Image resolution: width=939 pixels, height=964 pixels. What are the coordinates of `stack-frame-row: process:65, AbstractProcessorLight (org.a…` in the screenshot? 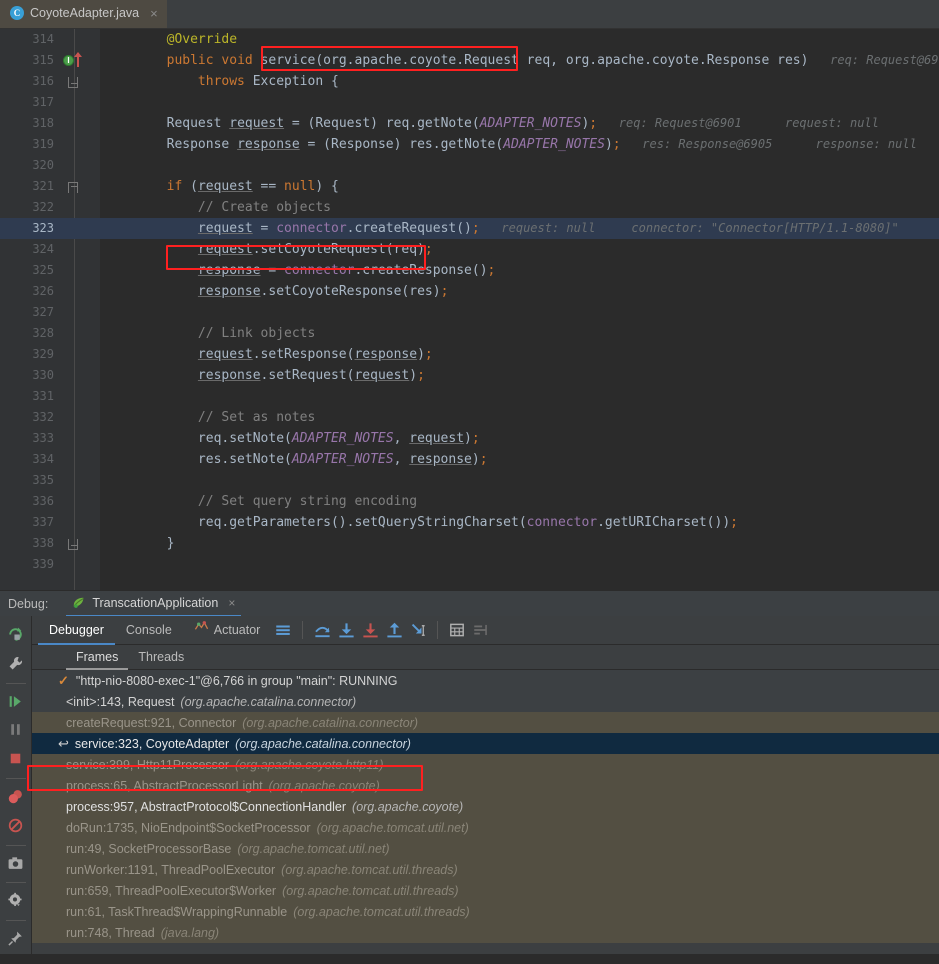 It's located at (485, 785).